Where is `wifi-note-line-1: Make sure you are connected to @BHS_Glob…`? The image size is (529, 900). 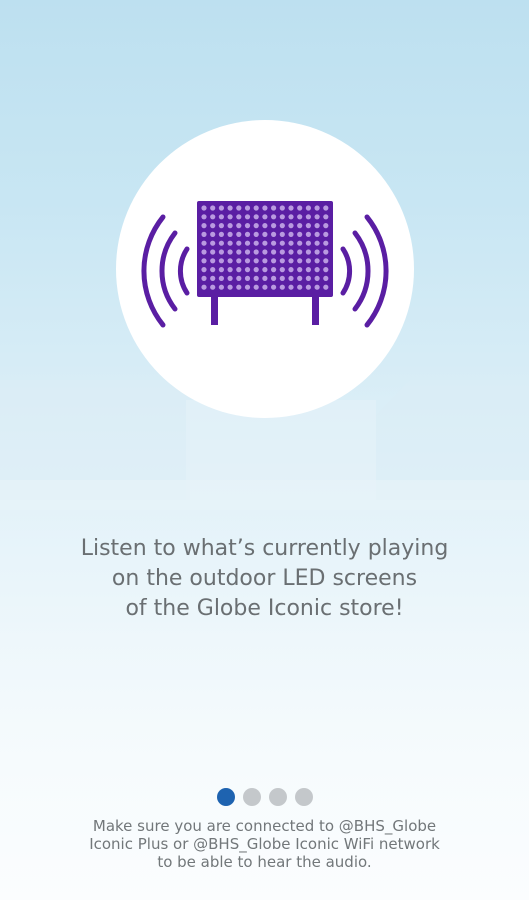
wifi-note-line-1: Make sure you are connected to @BHS_Glob… is located at coordinates (264, 826).